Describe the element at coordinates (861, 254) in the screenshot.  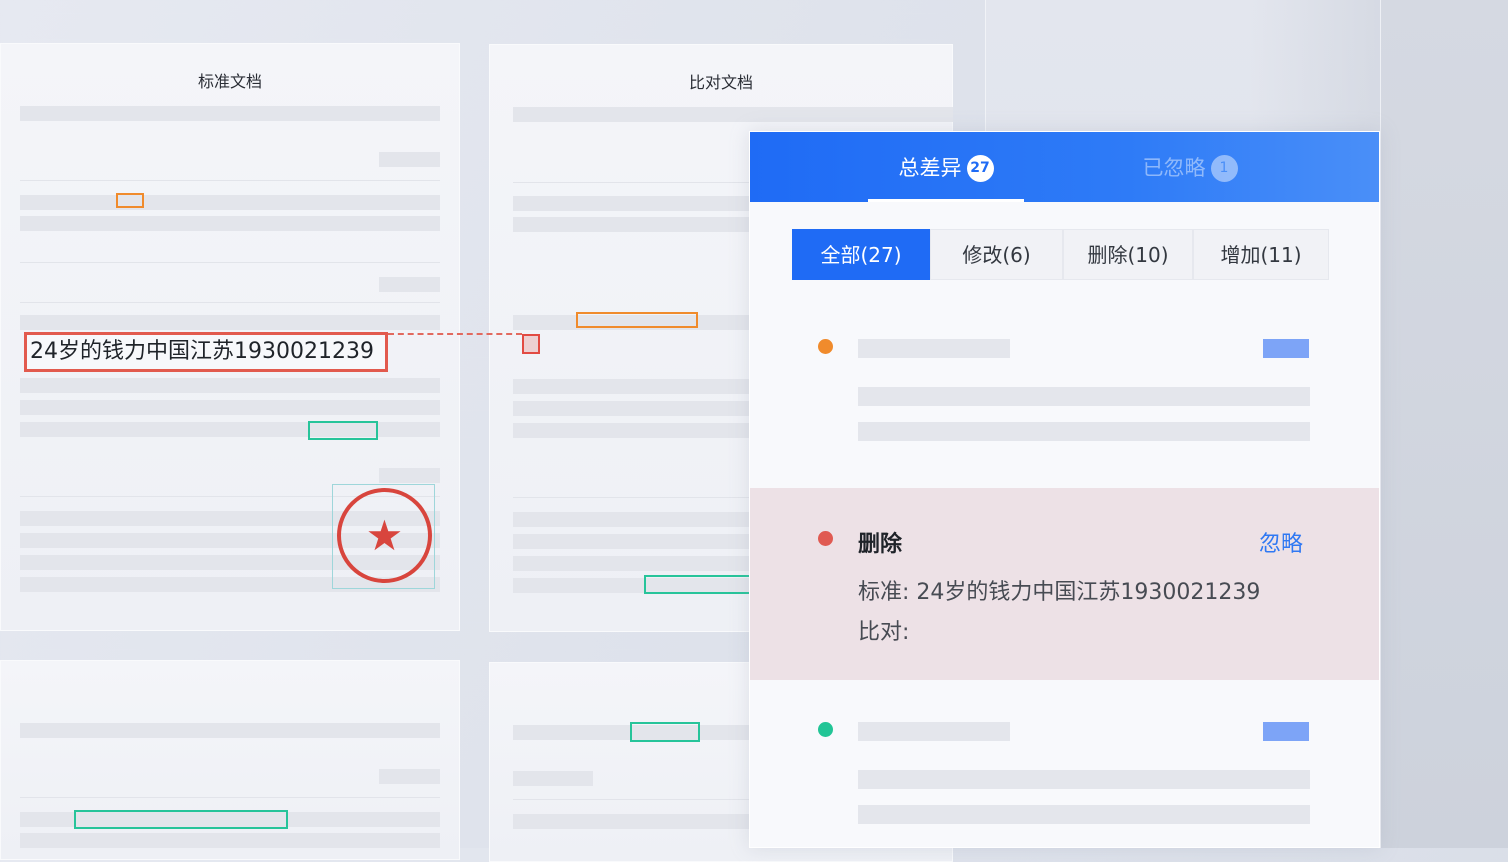
I see `filter-all: 全部(27)` at that location.